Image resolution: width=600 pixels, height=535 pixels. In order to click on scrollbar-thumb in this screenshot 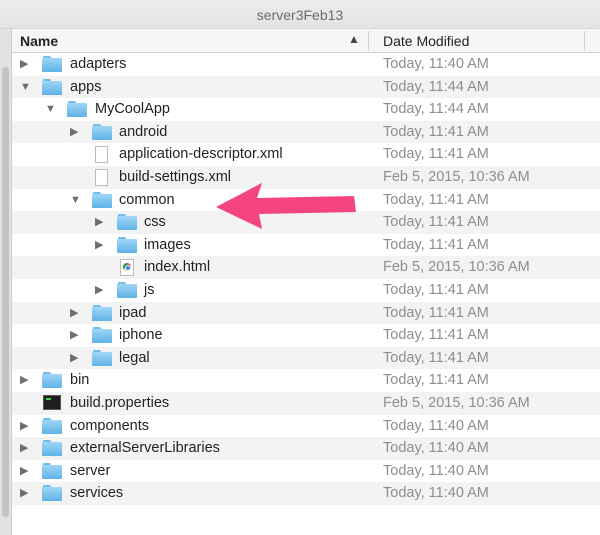, I will do `click(5, 292)`.